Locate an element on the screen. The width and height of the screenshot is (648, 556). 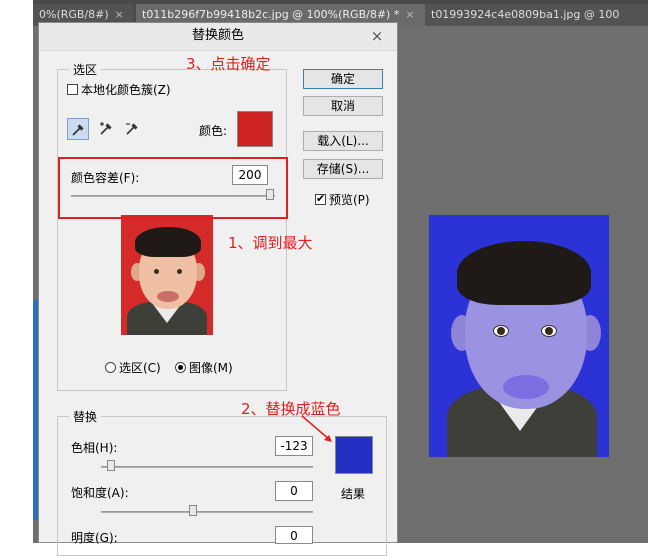
dialog-title: 替换颜色 is located at coordinates (217, 35).